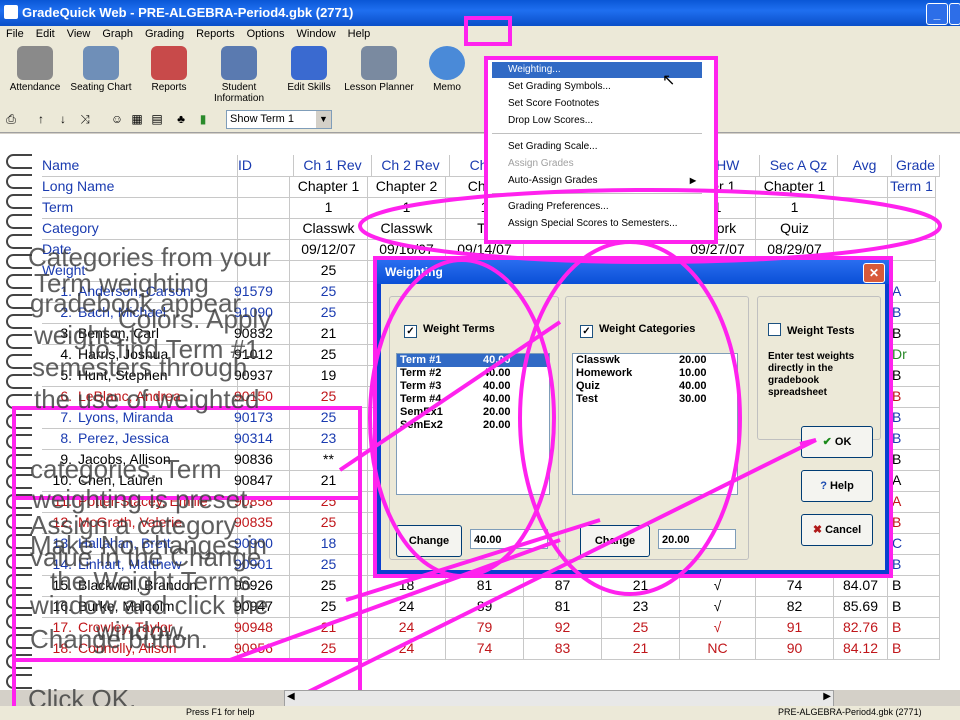 The height and width of the screenshot is (720, 960). Describe the element at coordinates (411, 166) in the screenshot. I see `column-header: Ch 2 Rev` at that location.